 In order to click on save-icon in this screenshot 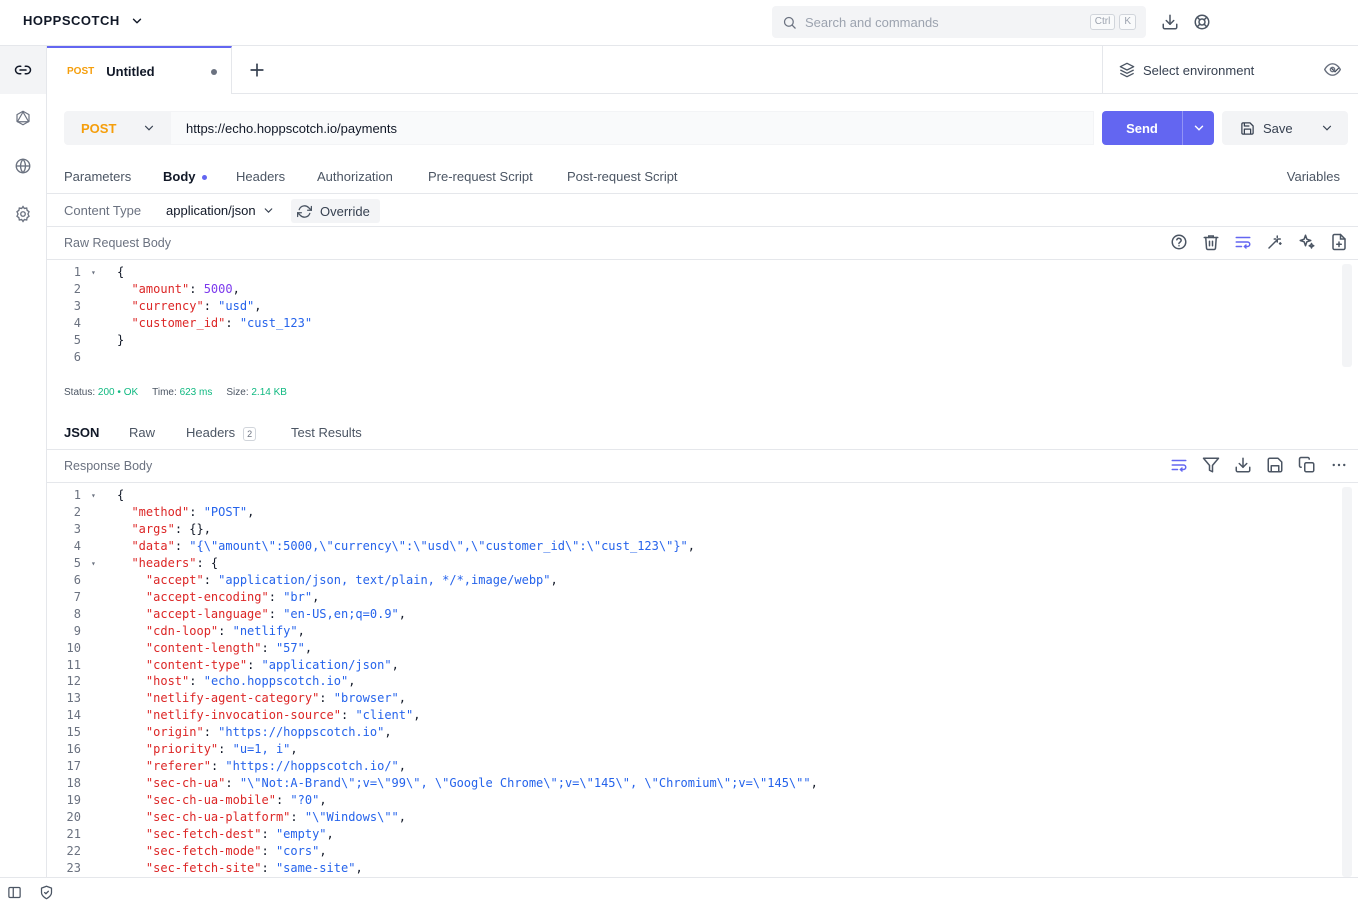, I will do `click(1275, 465)`.